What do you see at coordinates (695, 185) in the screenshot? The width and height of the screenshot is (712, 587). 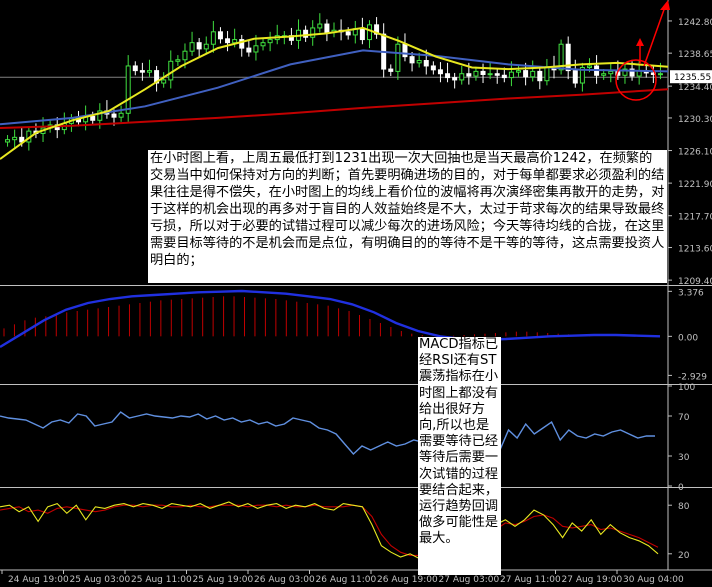 I see `price-axis-tick-label: 1221.90` at bounding box center [695, 185].